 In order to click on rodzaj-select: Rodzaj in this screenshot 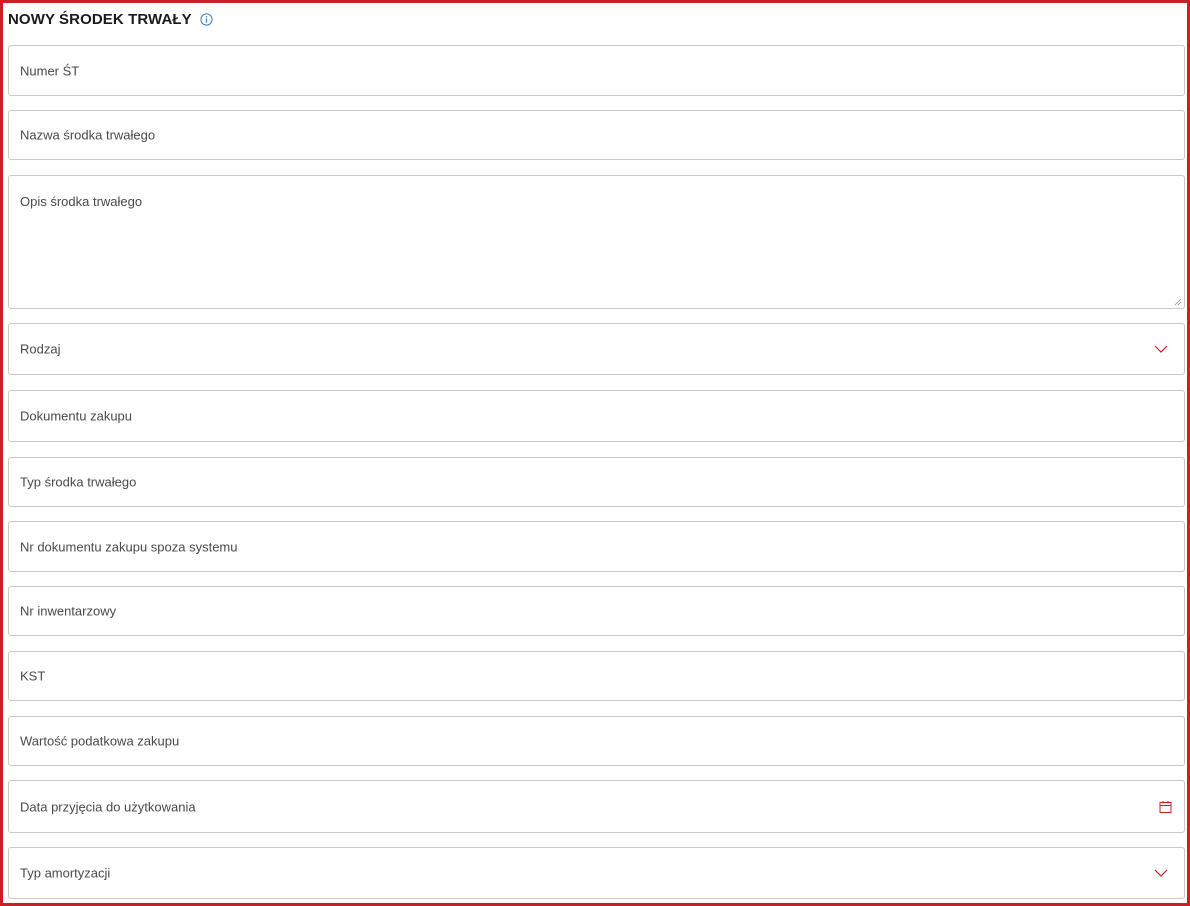, I will do `click(596, 349)`.